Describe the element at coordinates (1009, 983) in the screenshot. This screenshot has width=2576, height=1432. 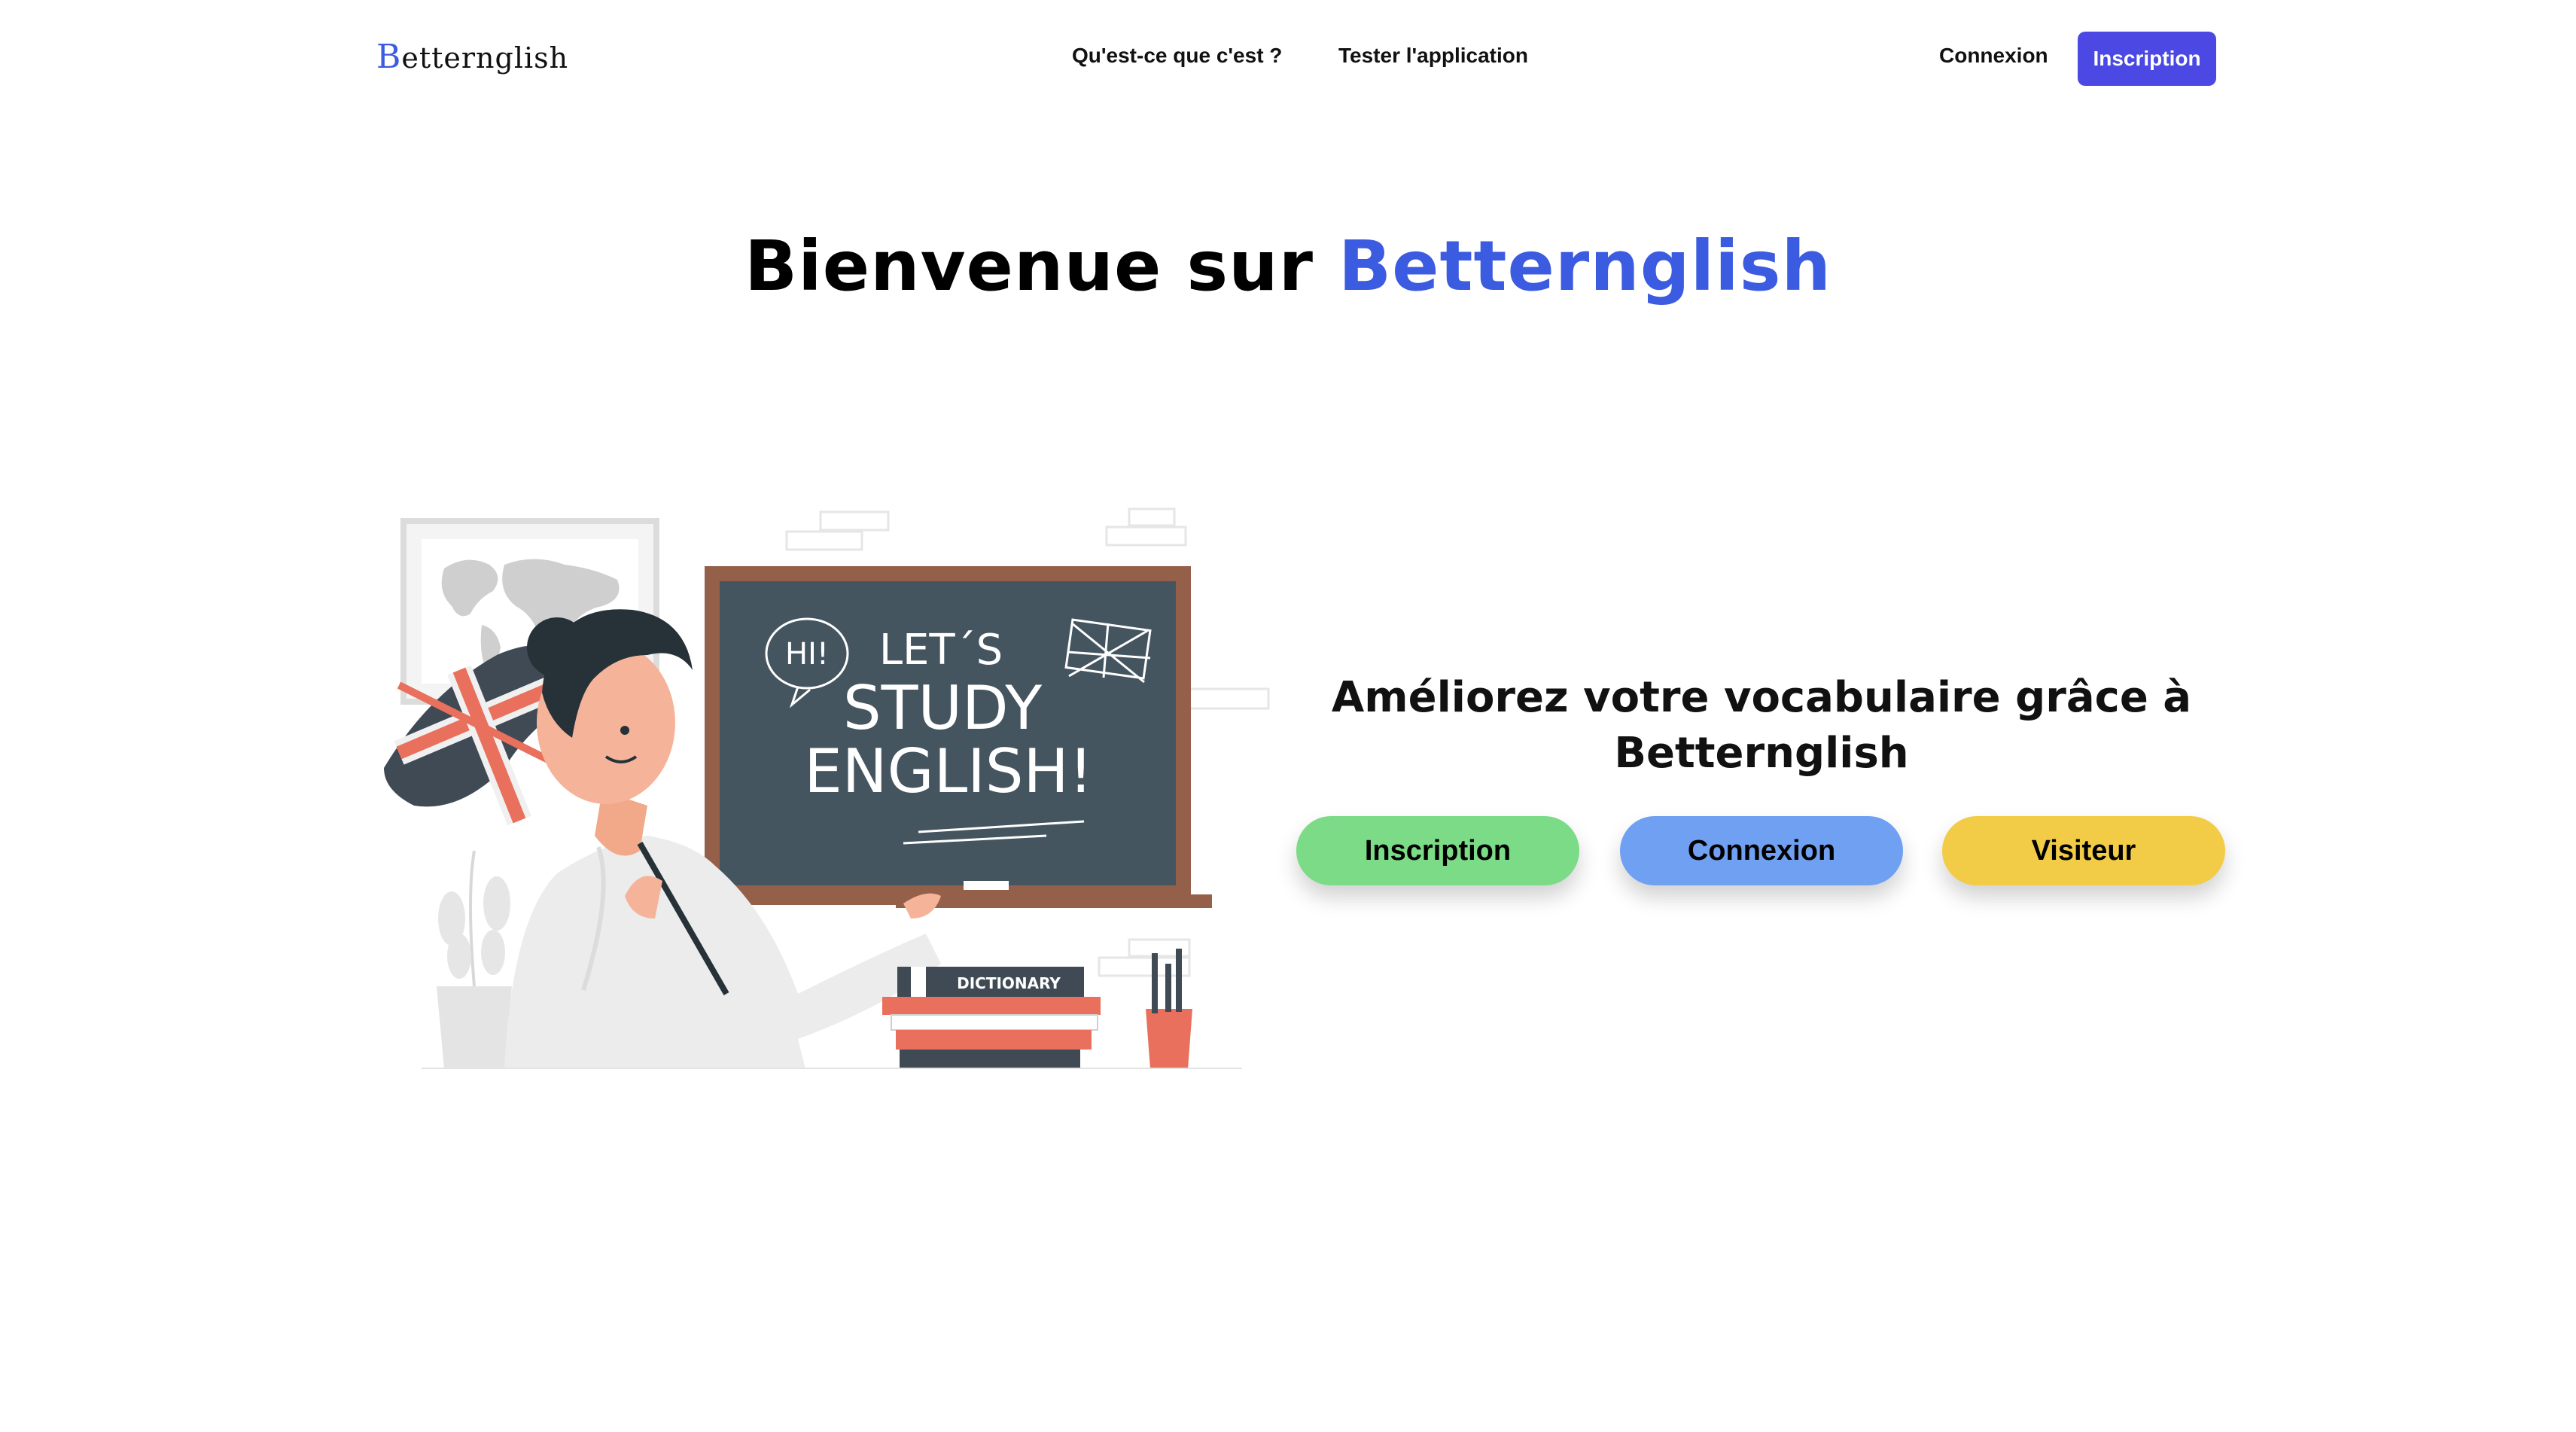
I see `dictionary-label: DICTIONARY` at that location.